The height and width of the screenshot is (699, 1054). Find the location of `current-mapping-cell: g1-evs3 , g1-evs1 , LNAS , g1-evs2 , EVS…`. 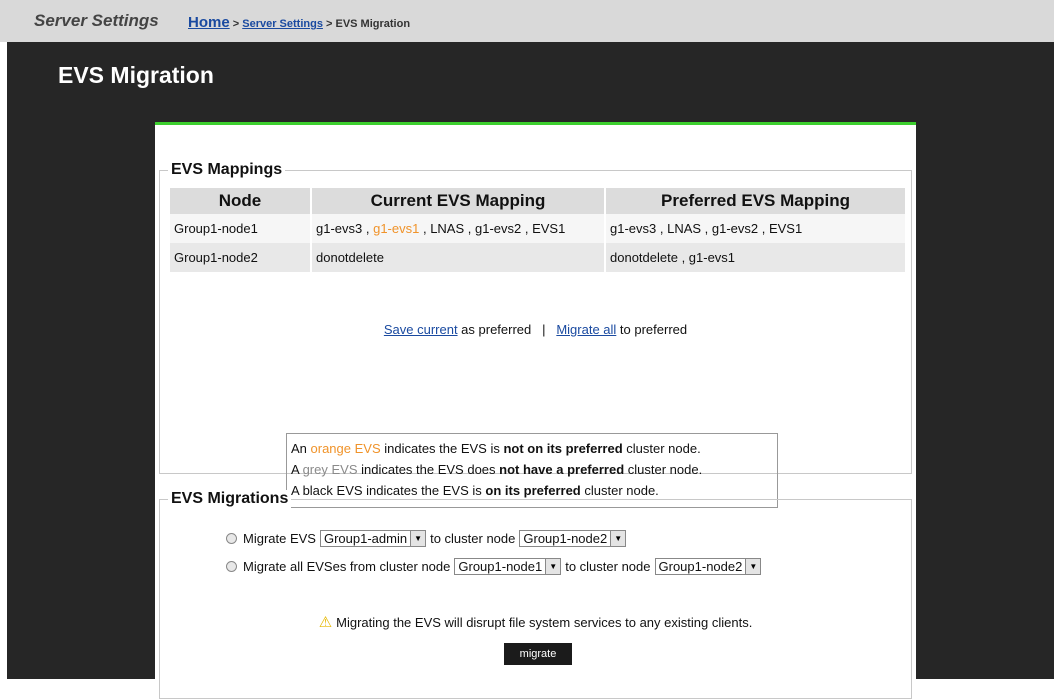

current-mapping-cell: g1-evs3 , g1-evs1 , LNAS , g1-evs2 , EVS… is located at coordinates (458, 228).